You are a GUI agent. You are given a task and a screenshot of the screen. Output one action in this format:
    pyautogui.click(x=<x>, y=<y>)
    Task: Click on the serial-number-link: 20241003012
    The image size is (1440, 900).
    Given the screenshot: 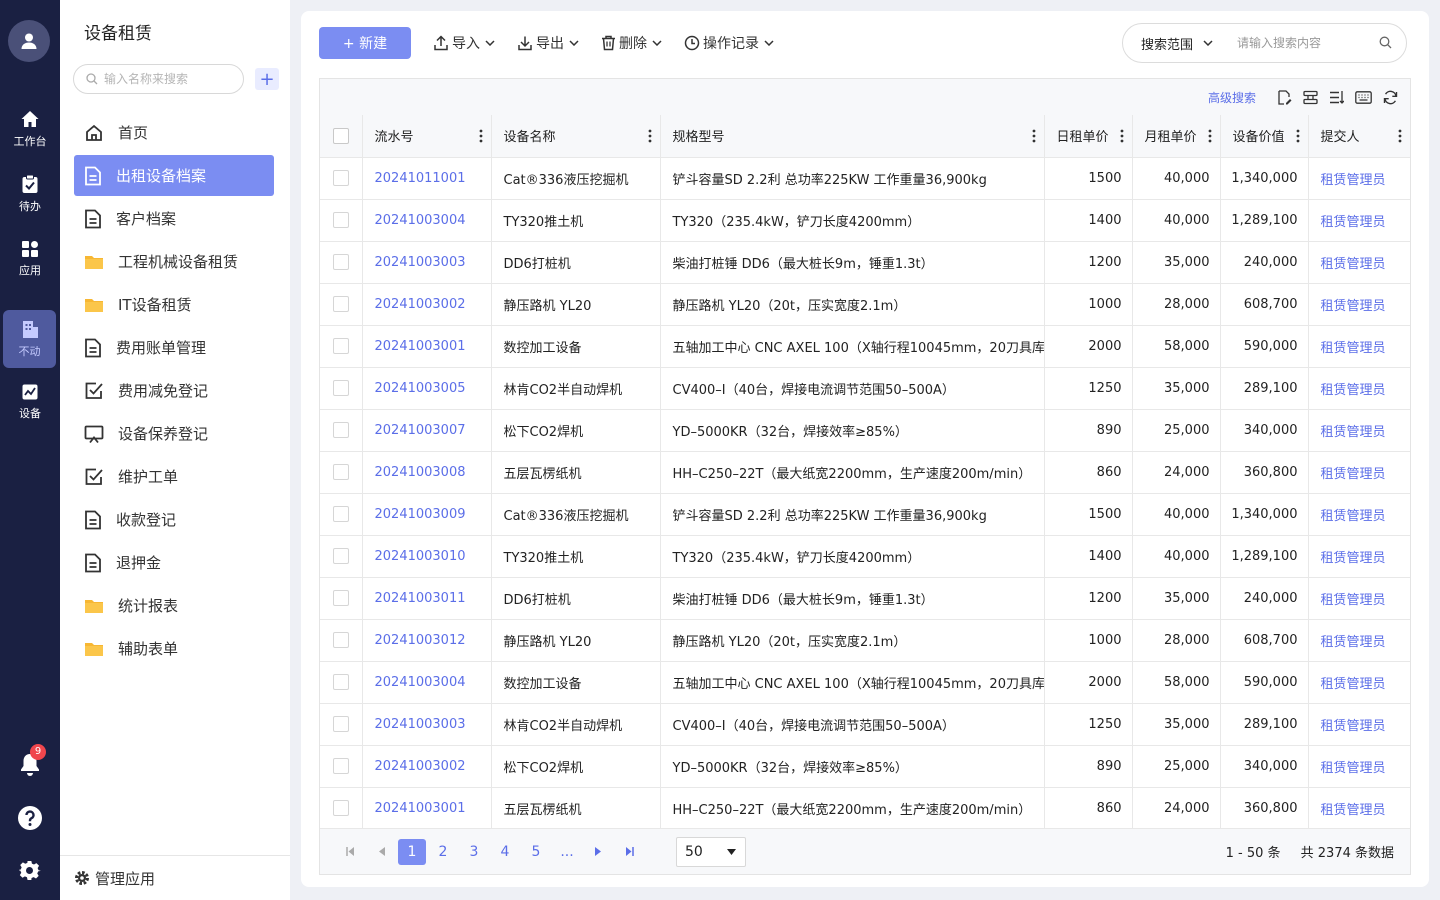 What is the action you would take?
    pyautogui.click(x=427, y=640)
    